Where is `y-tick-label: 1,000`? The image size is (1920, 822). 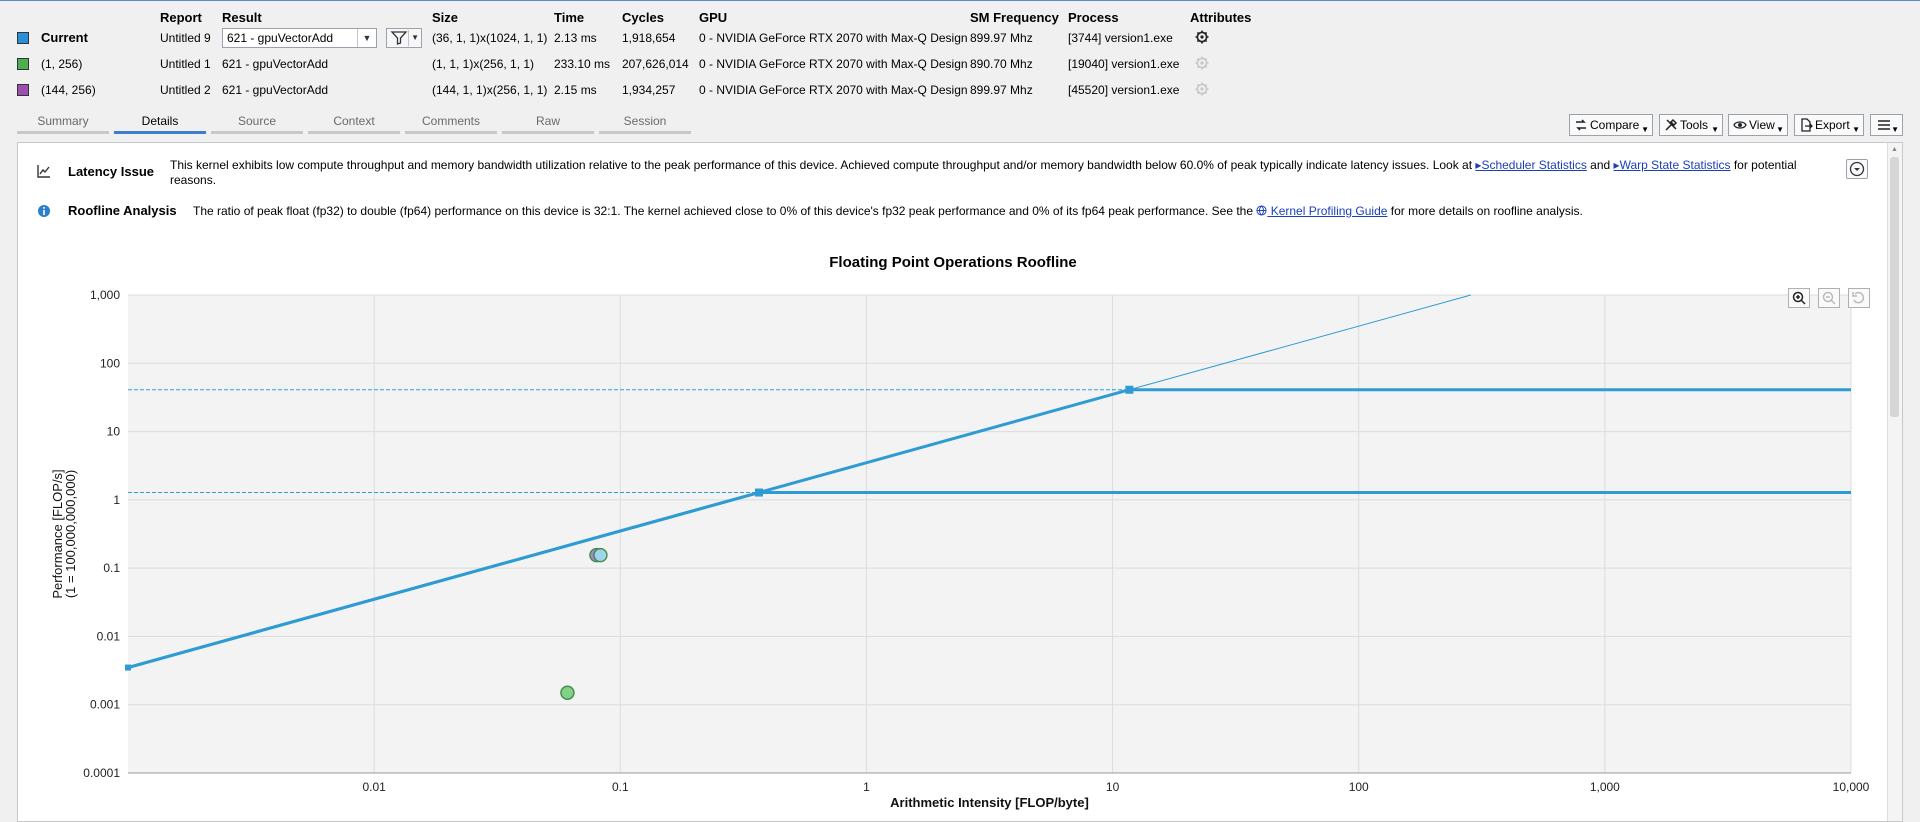 y-tick-label: 1,000 is located at coordinates (105, 295).